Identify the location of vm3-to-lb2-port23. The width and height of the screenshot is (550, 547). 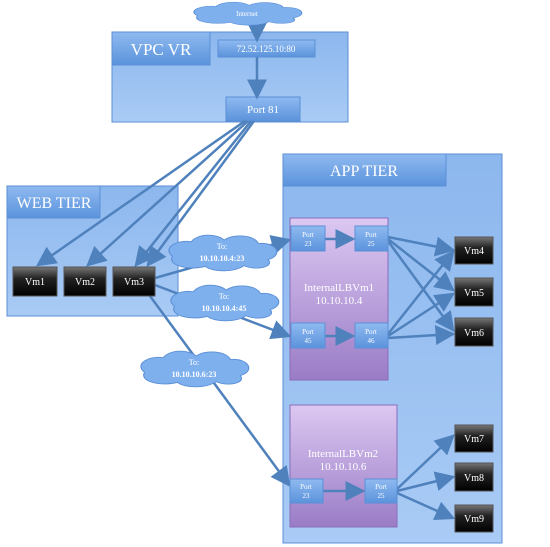
(219, 391).